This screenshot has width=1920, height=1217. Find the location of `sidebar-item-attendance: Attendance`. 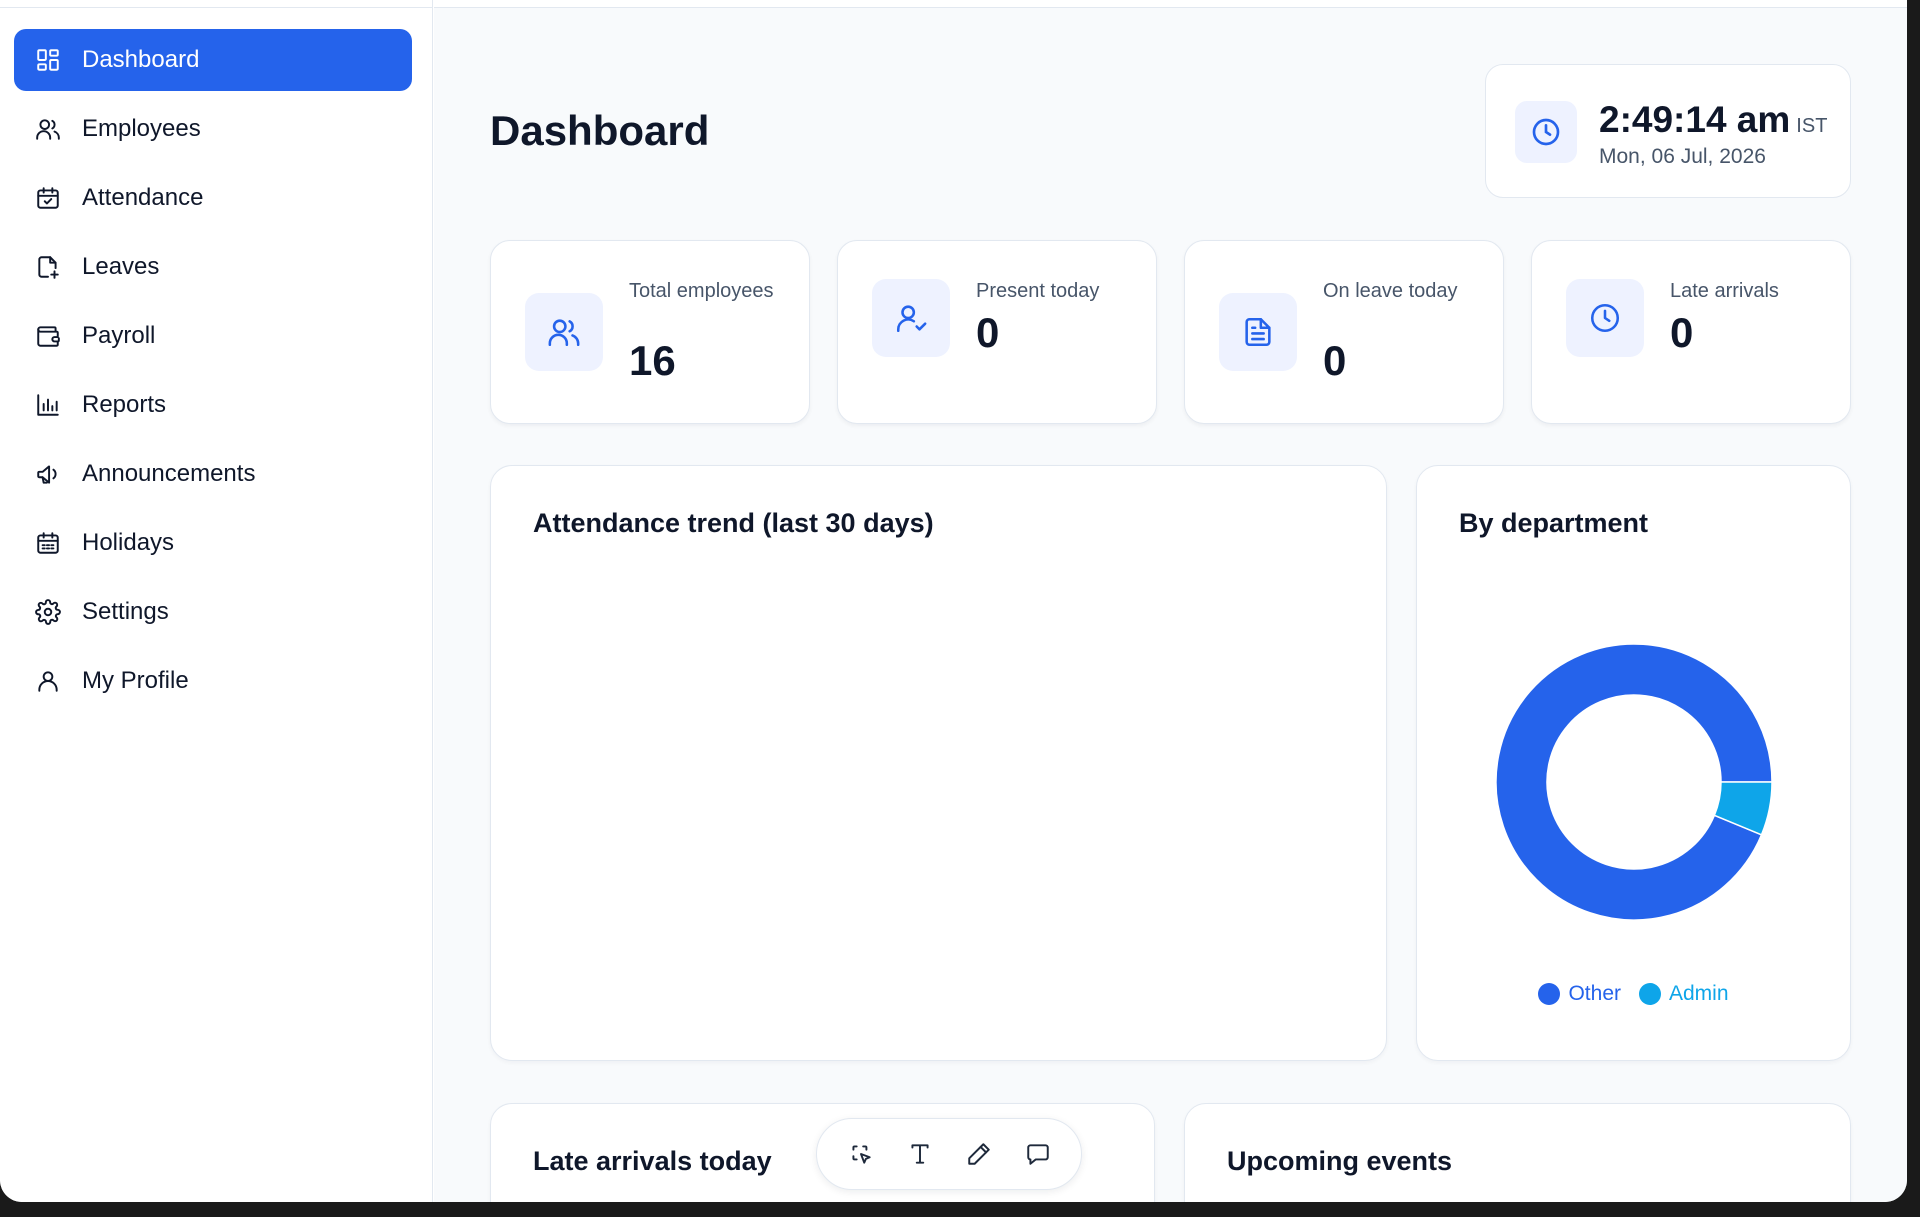

sidebar-item-attendance: Attendance is located at coordinates (213, 198).